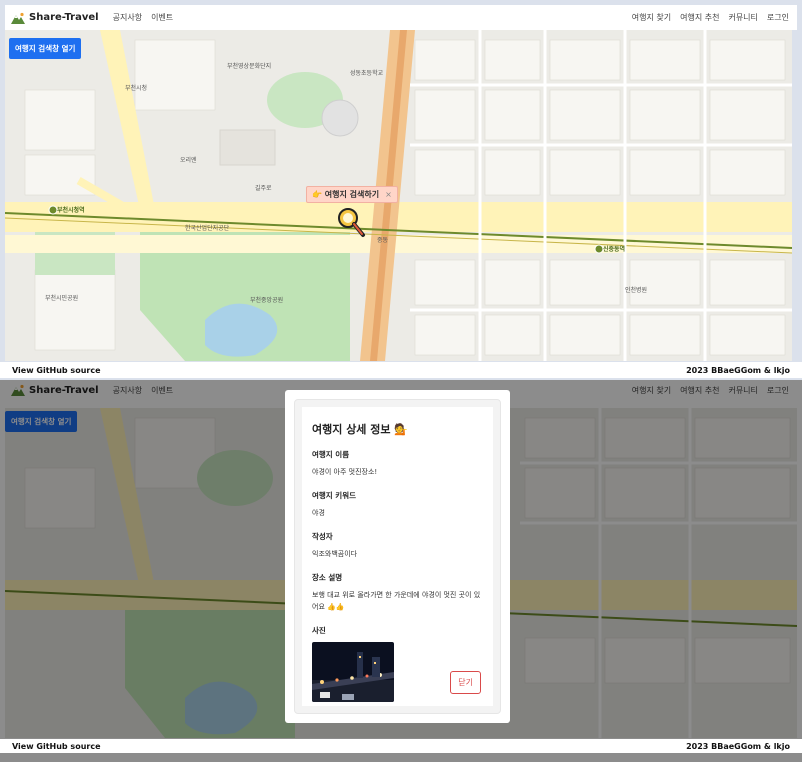 The width and height of the screenshot is (802, 762). Describe the element at coordinates (263, 188) in the screenshot. I see `map-label-place6: 길주로` at that location.